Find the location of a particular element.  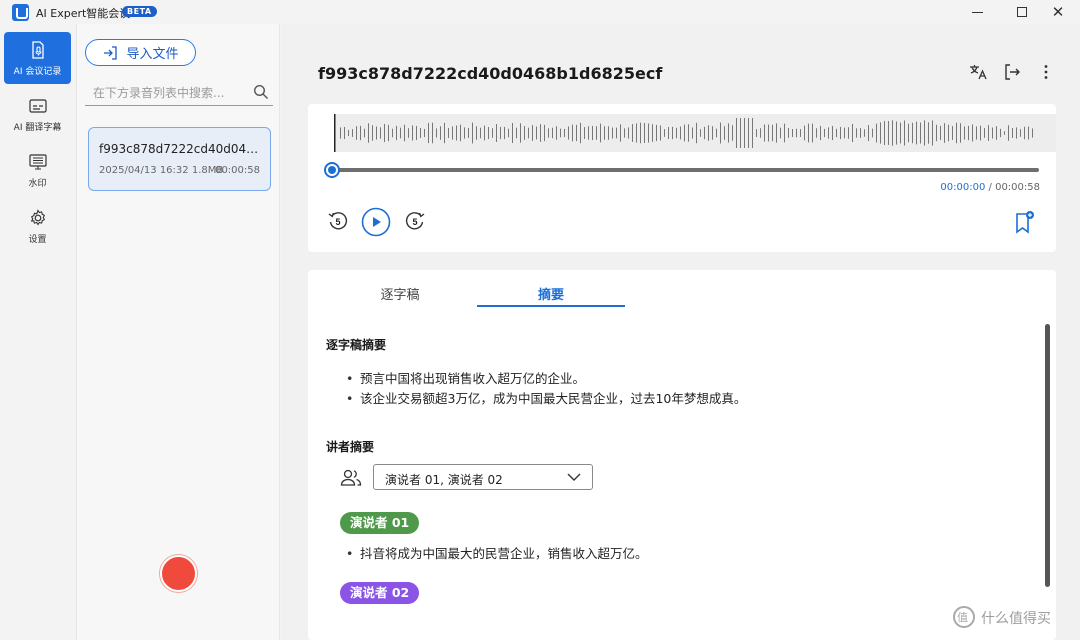

import-file-button: 导入文件 is located at coordinates (140, 52).